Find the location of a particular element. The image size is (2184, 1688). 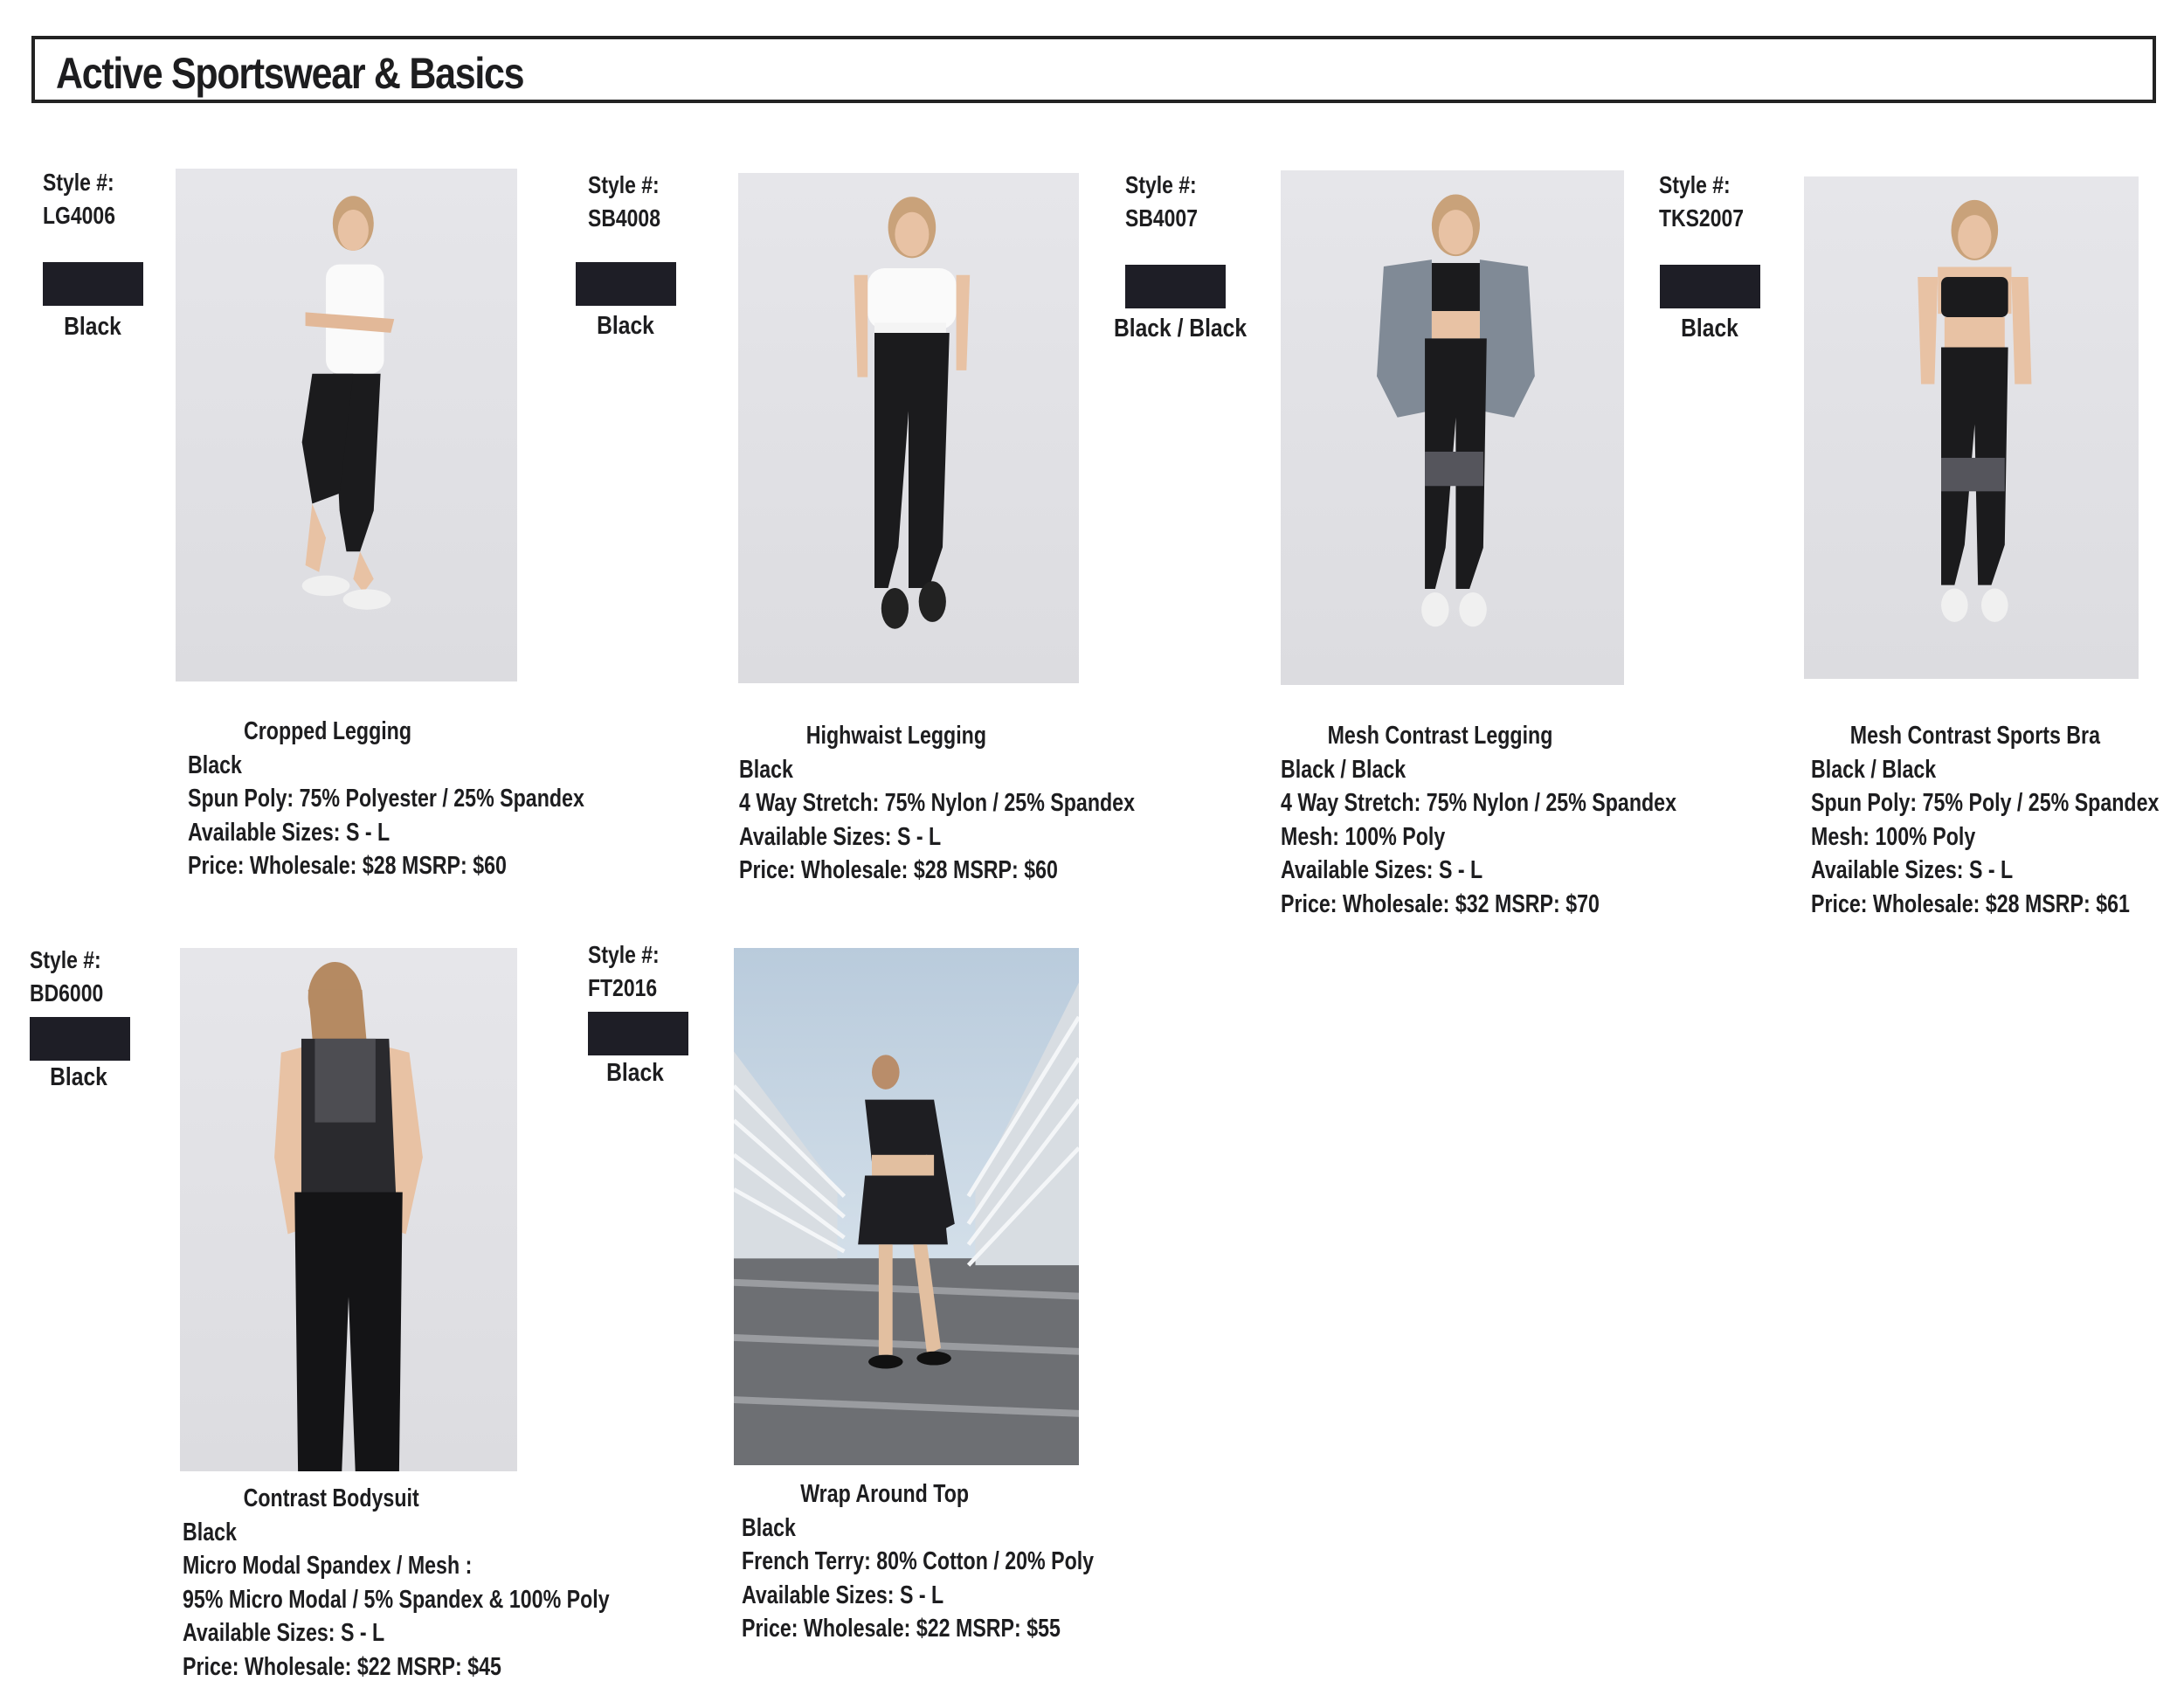

product-fabric: Micro Modal Spandex / Mesh : is located at coordinates (328, 1566).